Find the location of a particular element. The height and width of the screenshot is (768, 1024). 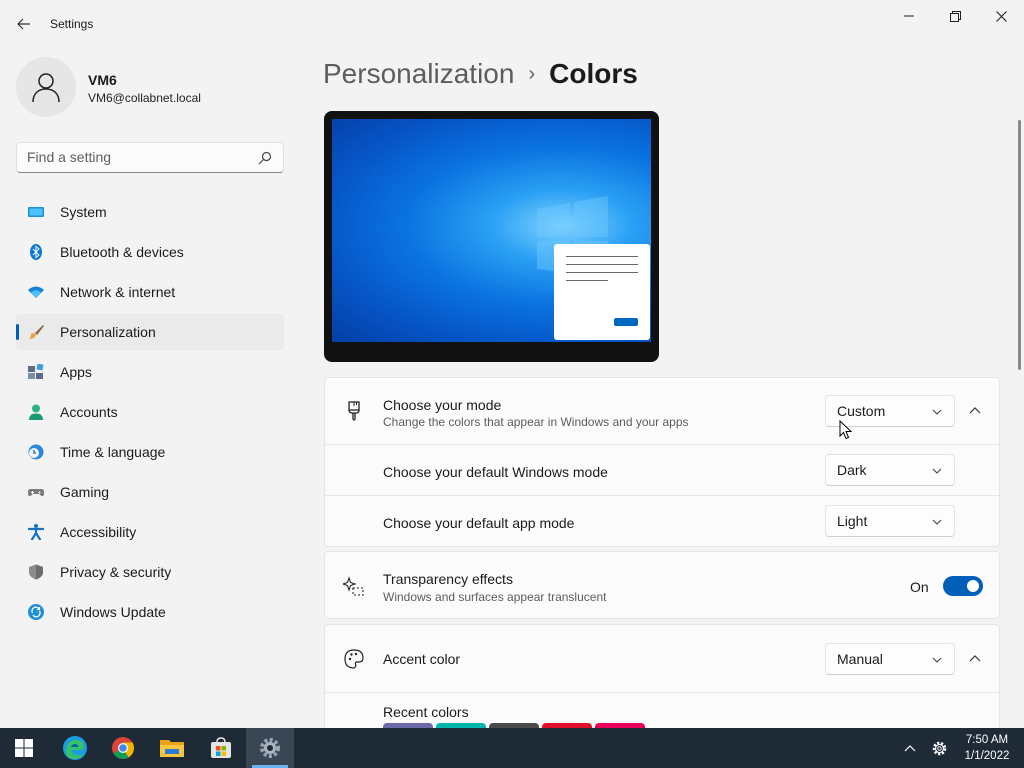

preview-desktop is located at coordinates (491, 230).